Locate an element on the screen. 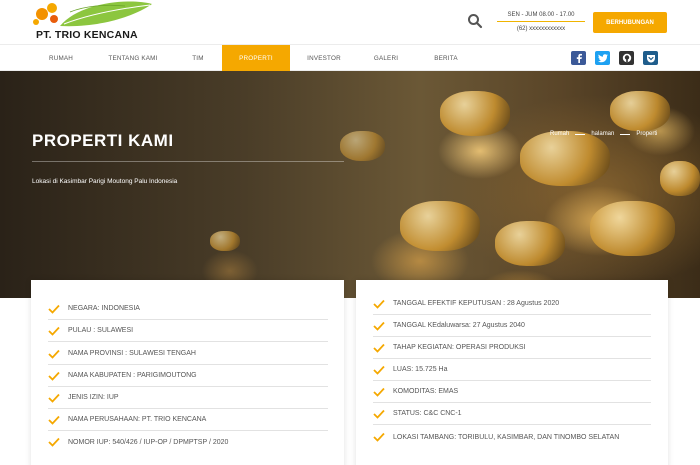 Image resolution: width=700 pixels, height=465 pixels. title-divider is located at coordinates (188, 161).